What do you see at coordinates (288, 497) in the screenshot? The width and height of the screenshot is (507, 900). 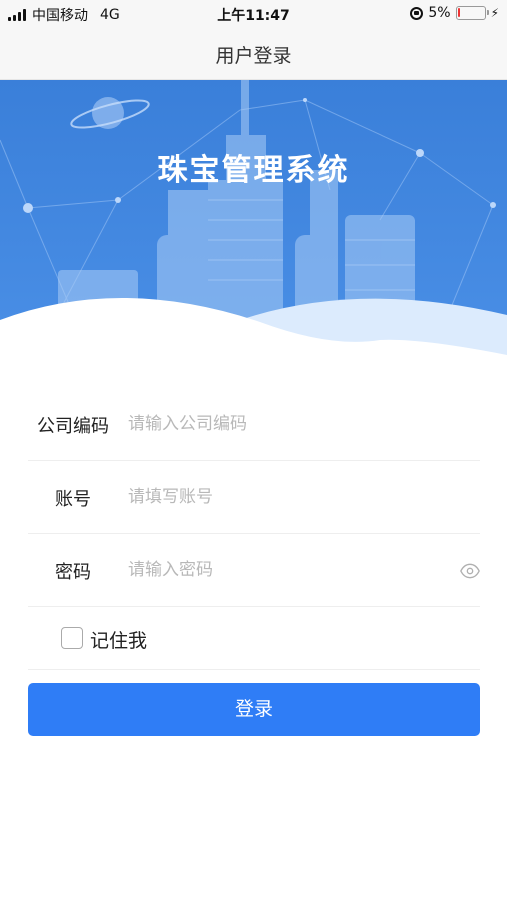 I see `account-input` at bounding box center [288, 497].